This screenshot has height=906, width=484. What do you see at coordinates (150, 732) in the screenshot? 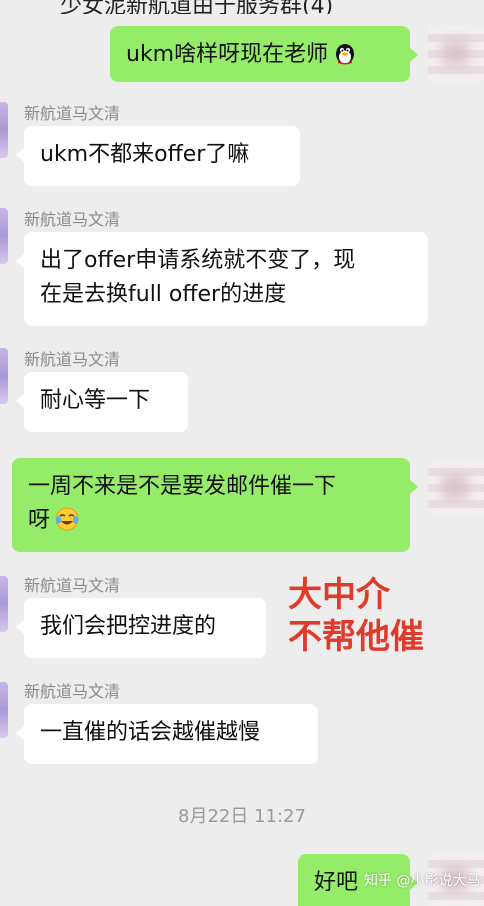
I see `message-text: 一直催的话会越催越慢` at bounding box center [150, 732].